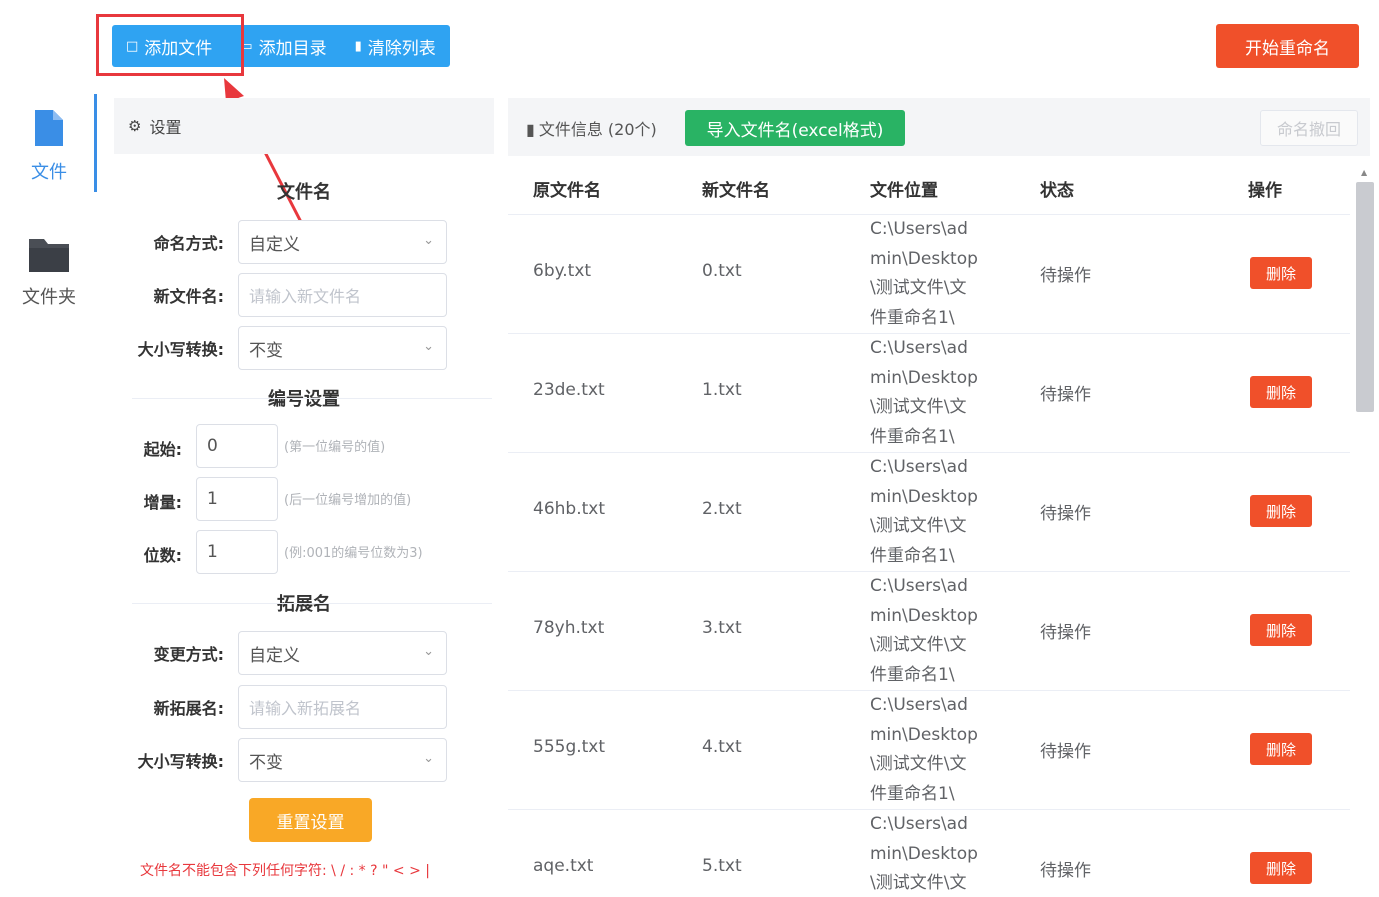 The image size is (1379, 897). What do you see at coordinates (165, 127) in the screenshot?
I see `settings-title: 设置` at bounding box center [165, 127].